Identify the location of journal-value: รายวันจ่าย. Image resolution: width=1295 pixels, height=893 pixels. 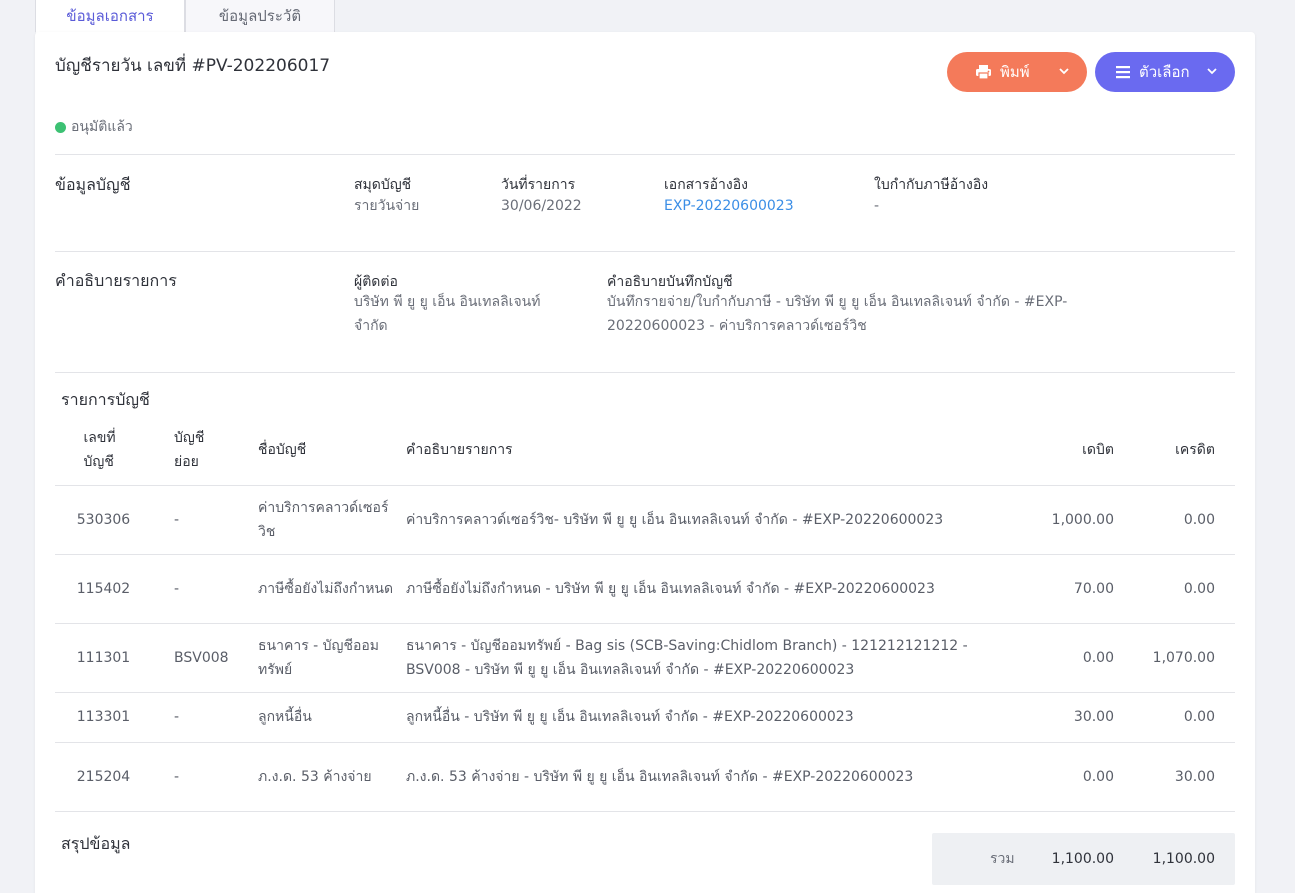
(387, 206).